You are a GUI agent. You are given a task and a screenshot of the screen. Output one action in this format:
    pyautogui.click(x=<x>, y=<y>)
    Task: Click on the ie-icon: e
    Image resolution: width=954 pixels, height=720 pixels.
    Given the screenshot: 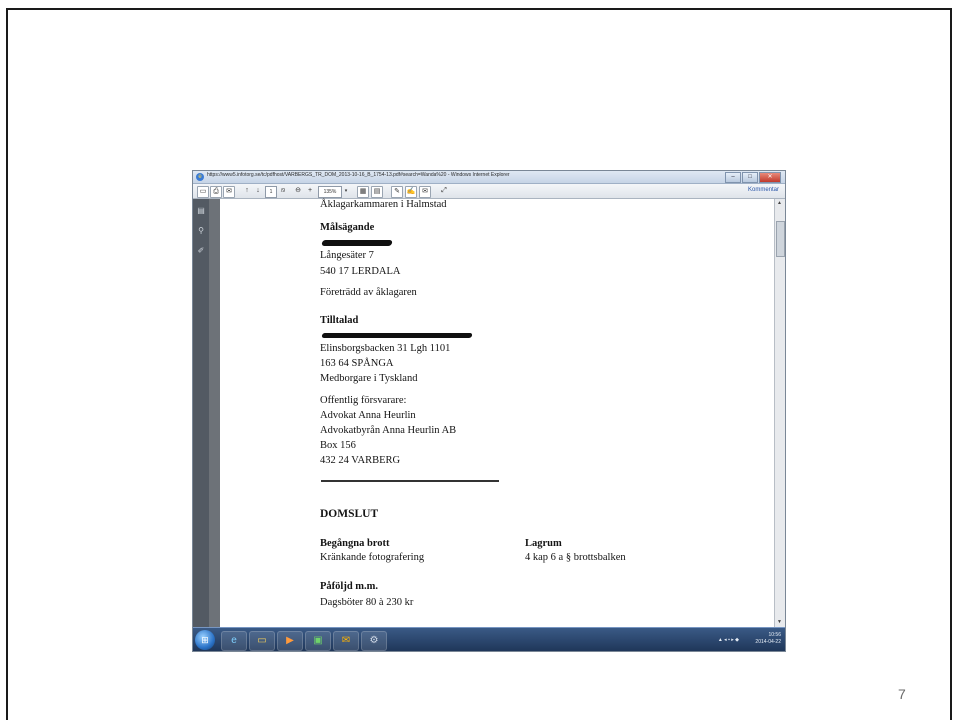 What is the action you would take?
    pyautogui.click(x=200, y=177)
    